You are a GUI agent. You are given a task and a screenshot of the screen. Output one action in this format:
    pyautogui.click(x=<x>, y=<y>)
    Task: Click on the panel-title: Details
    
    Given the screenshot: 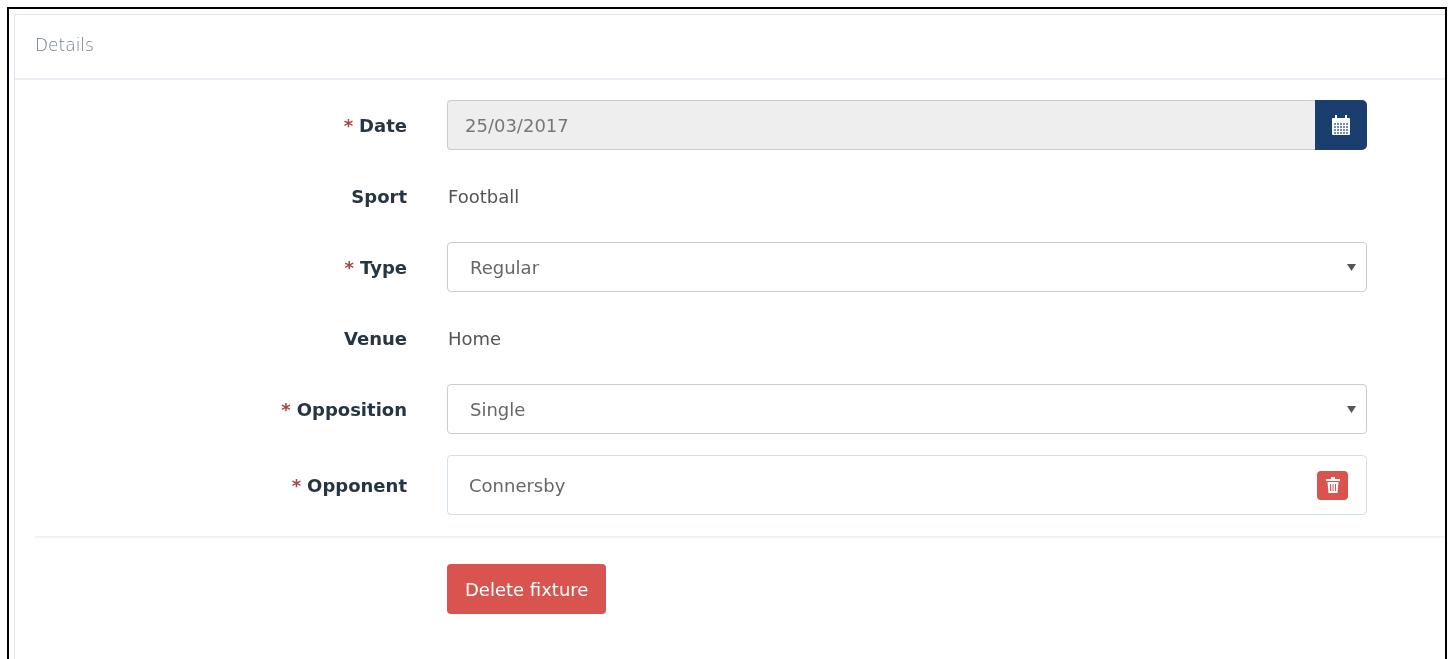 What is the action you would take?
    pyautogui.click(x=64, y=45)
    